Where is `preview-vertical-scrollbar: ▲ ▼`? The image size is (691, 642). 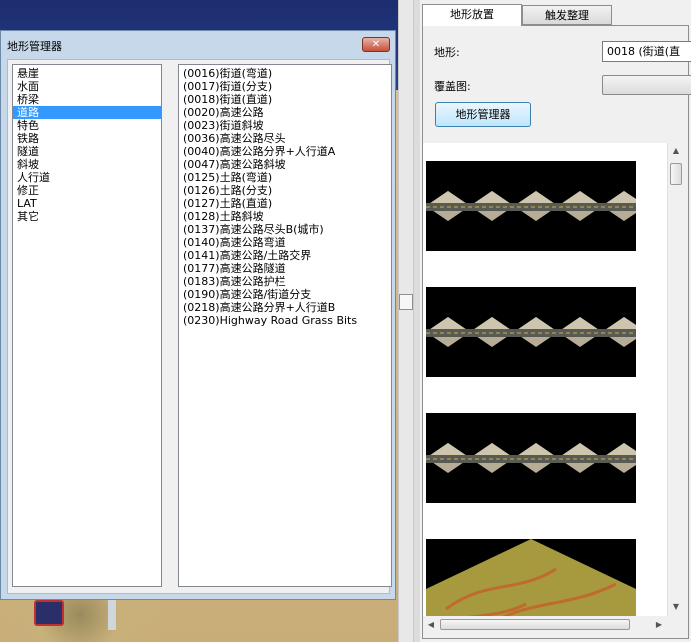
preview-vertical-scrollbar: ▲ ▼ is located at coordinates (675, 379).